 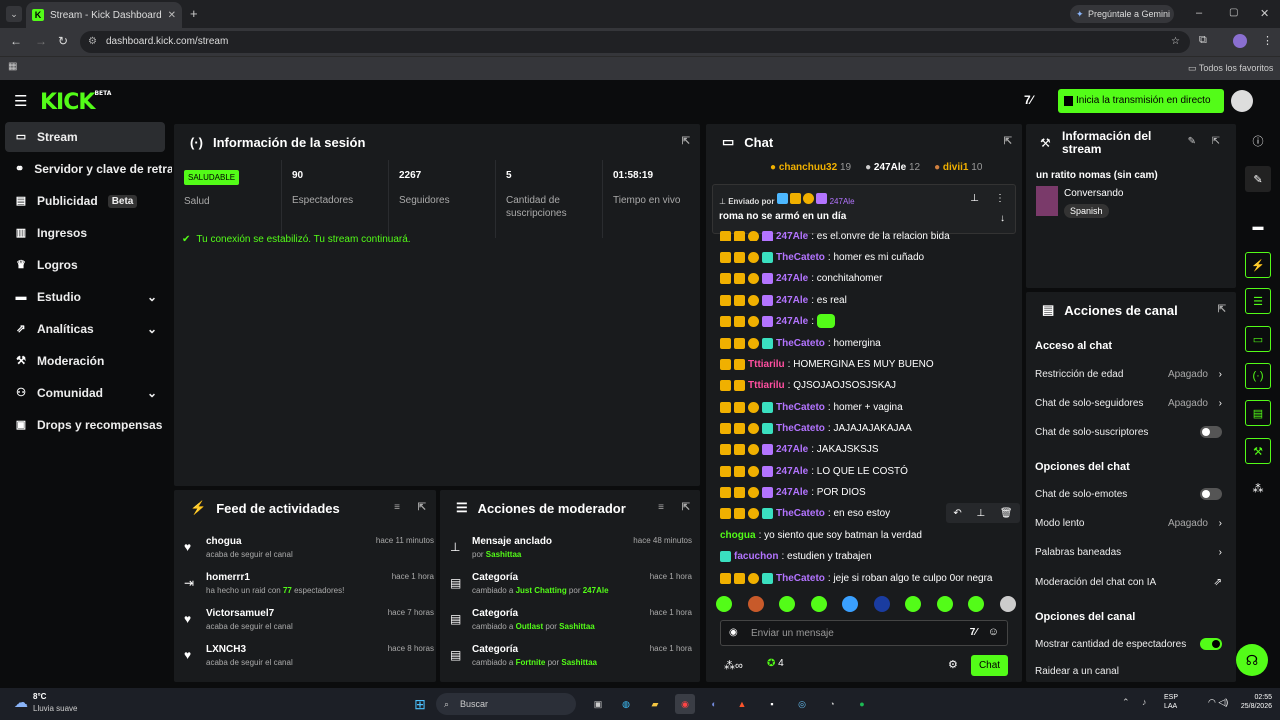 I want to click on action-target: Fortnite, so click(x=531, y=662).